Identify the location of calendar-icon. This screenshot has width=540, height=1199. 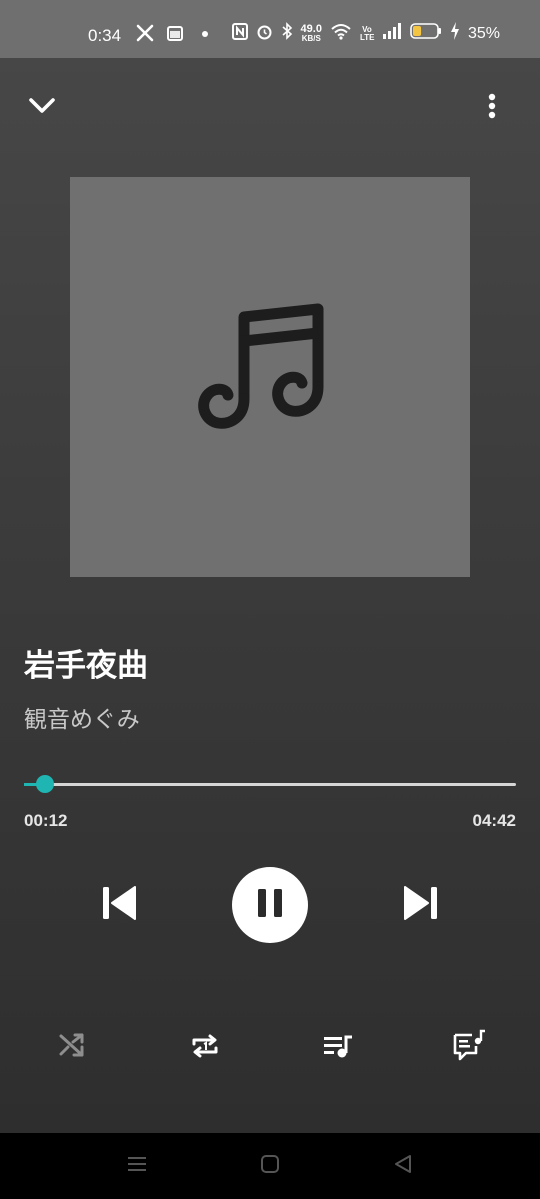
(175, 35).